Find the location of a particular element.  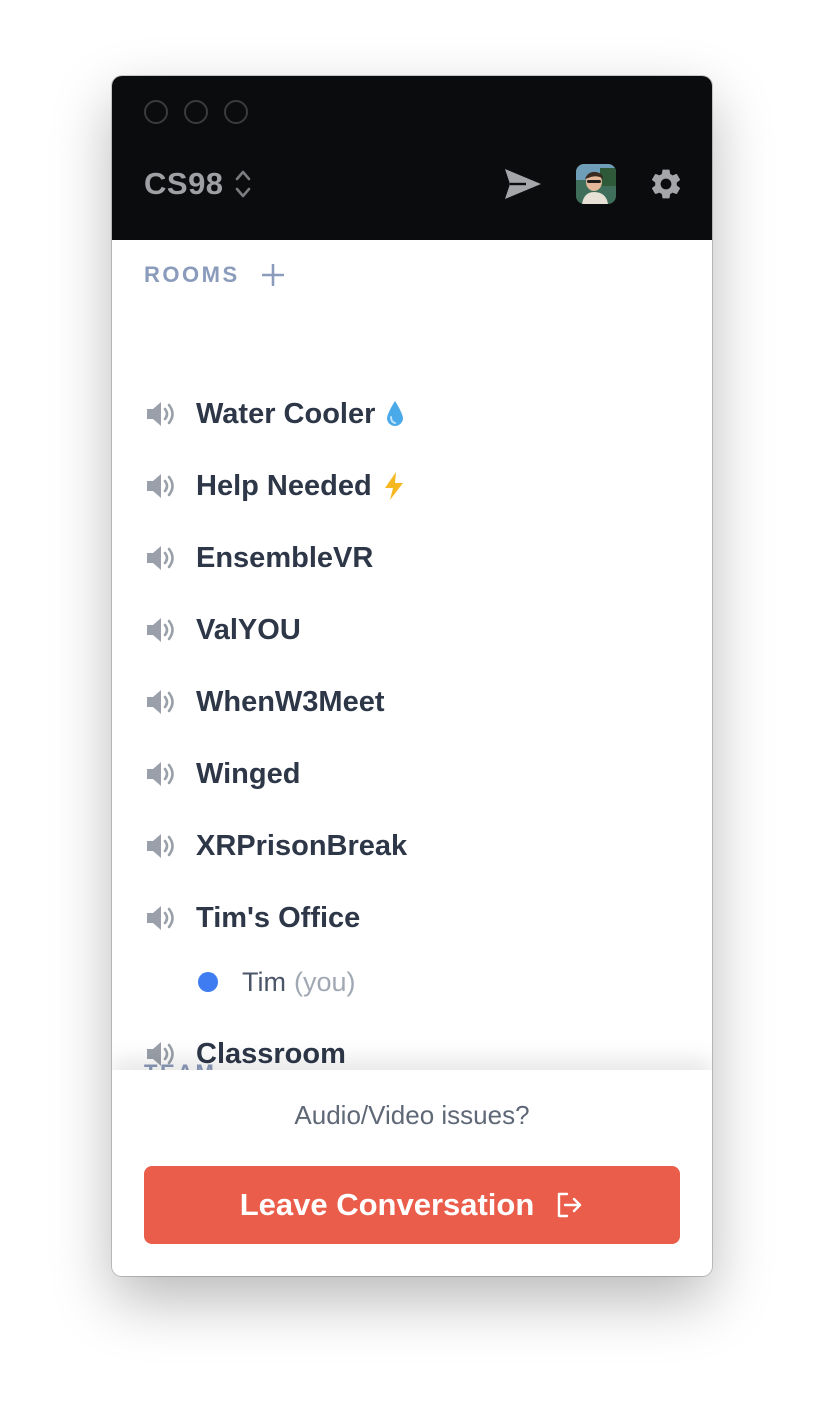

leave-conversation-button: Leave Conversation is located at coordinates (412, 1205).